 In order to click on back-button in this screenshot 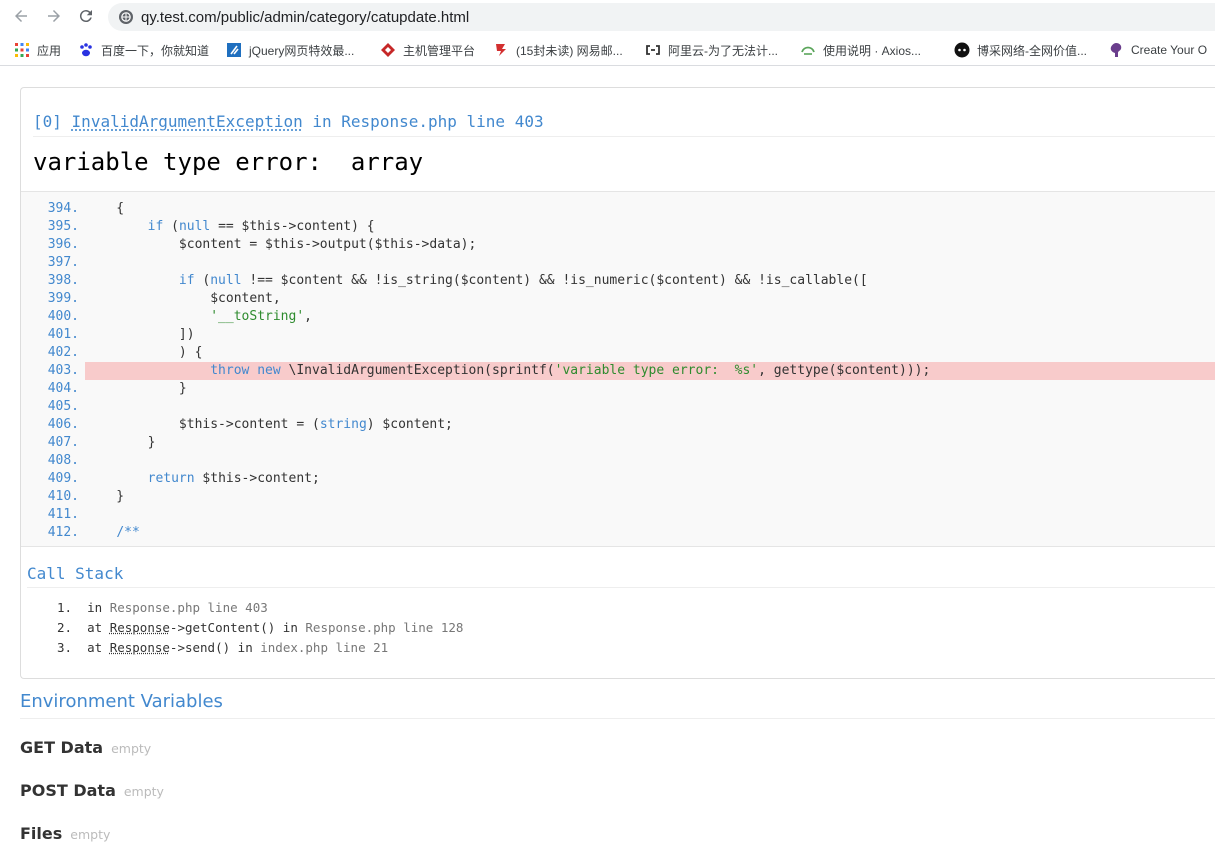, I will do `click(21, 16)`.